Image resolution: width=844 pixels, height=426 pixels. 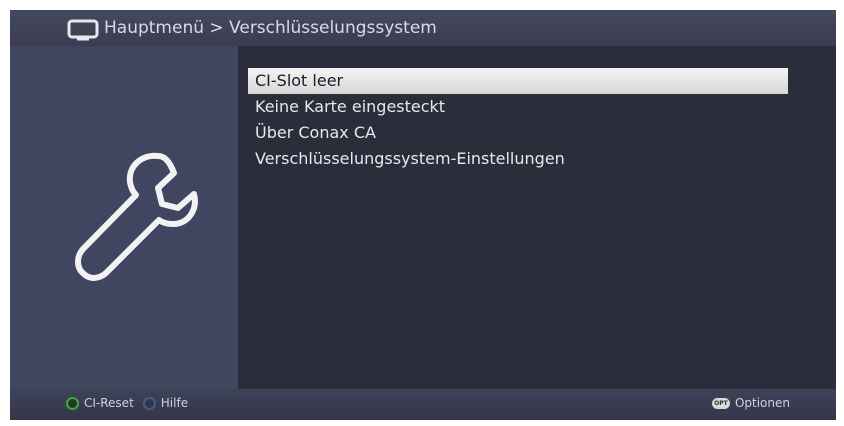 I want to click on menu-item-encryption-settings: Verschlüsselungssystem-Einstellungen, so click(x=518, y=159).